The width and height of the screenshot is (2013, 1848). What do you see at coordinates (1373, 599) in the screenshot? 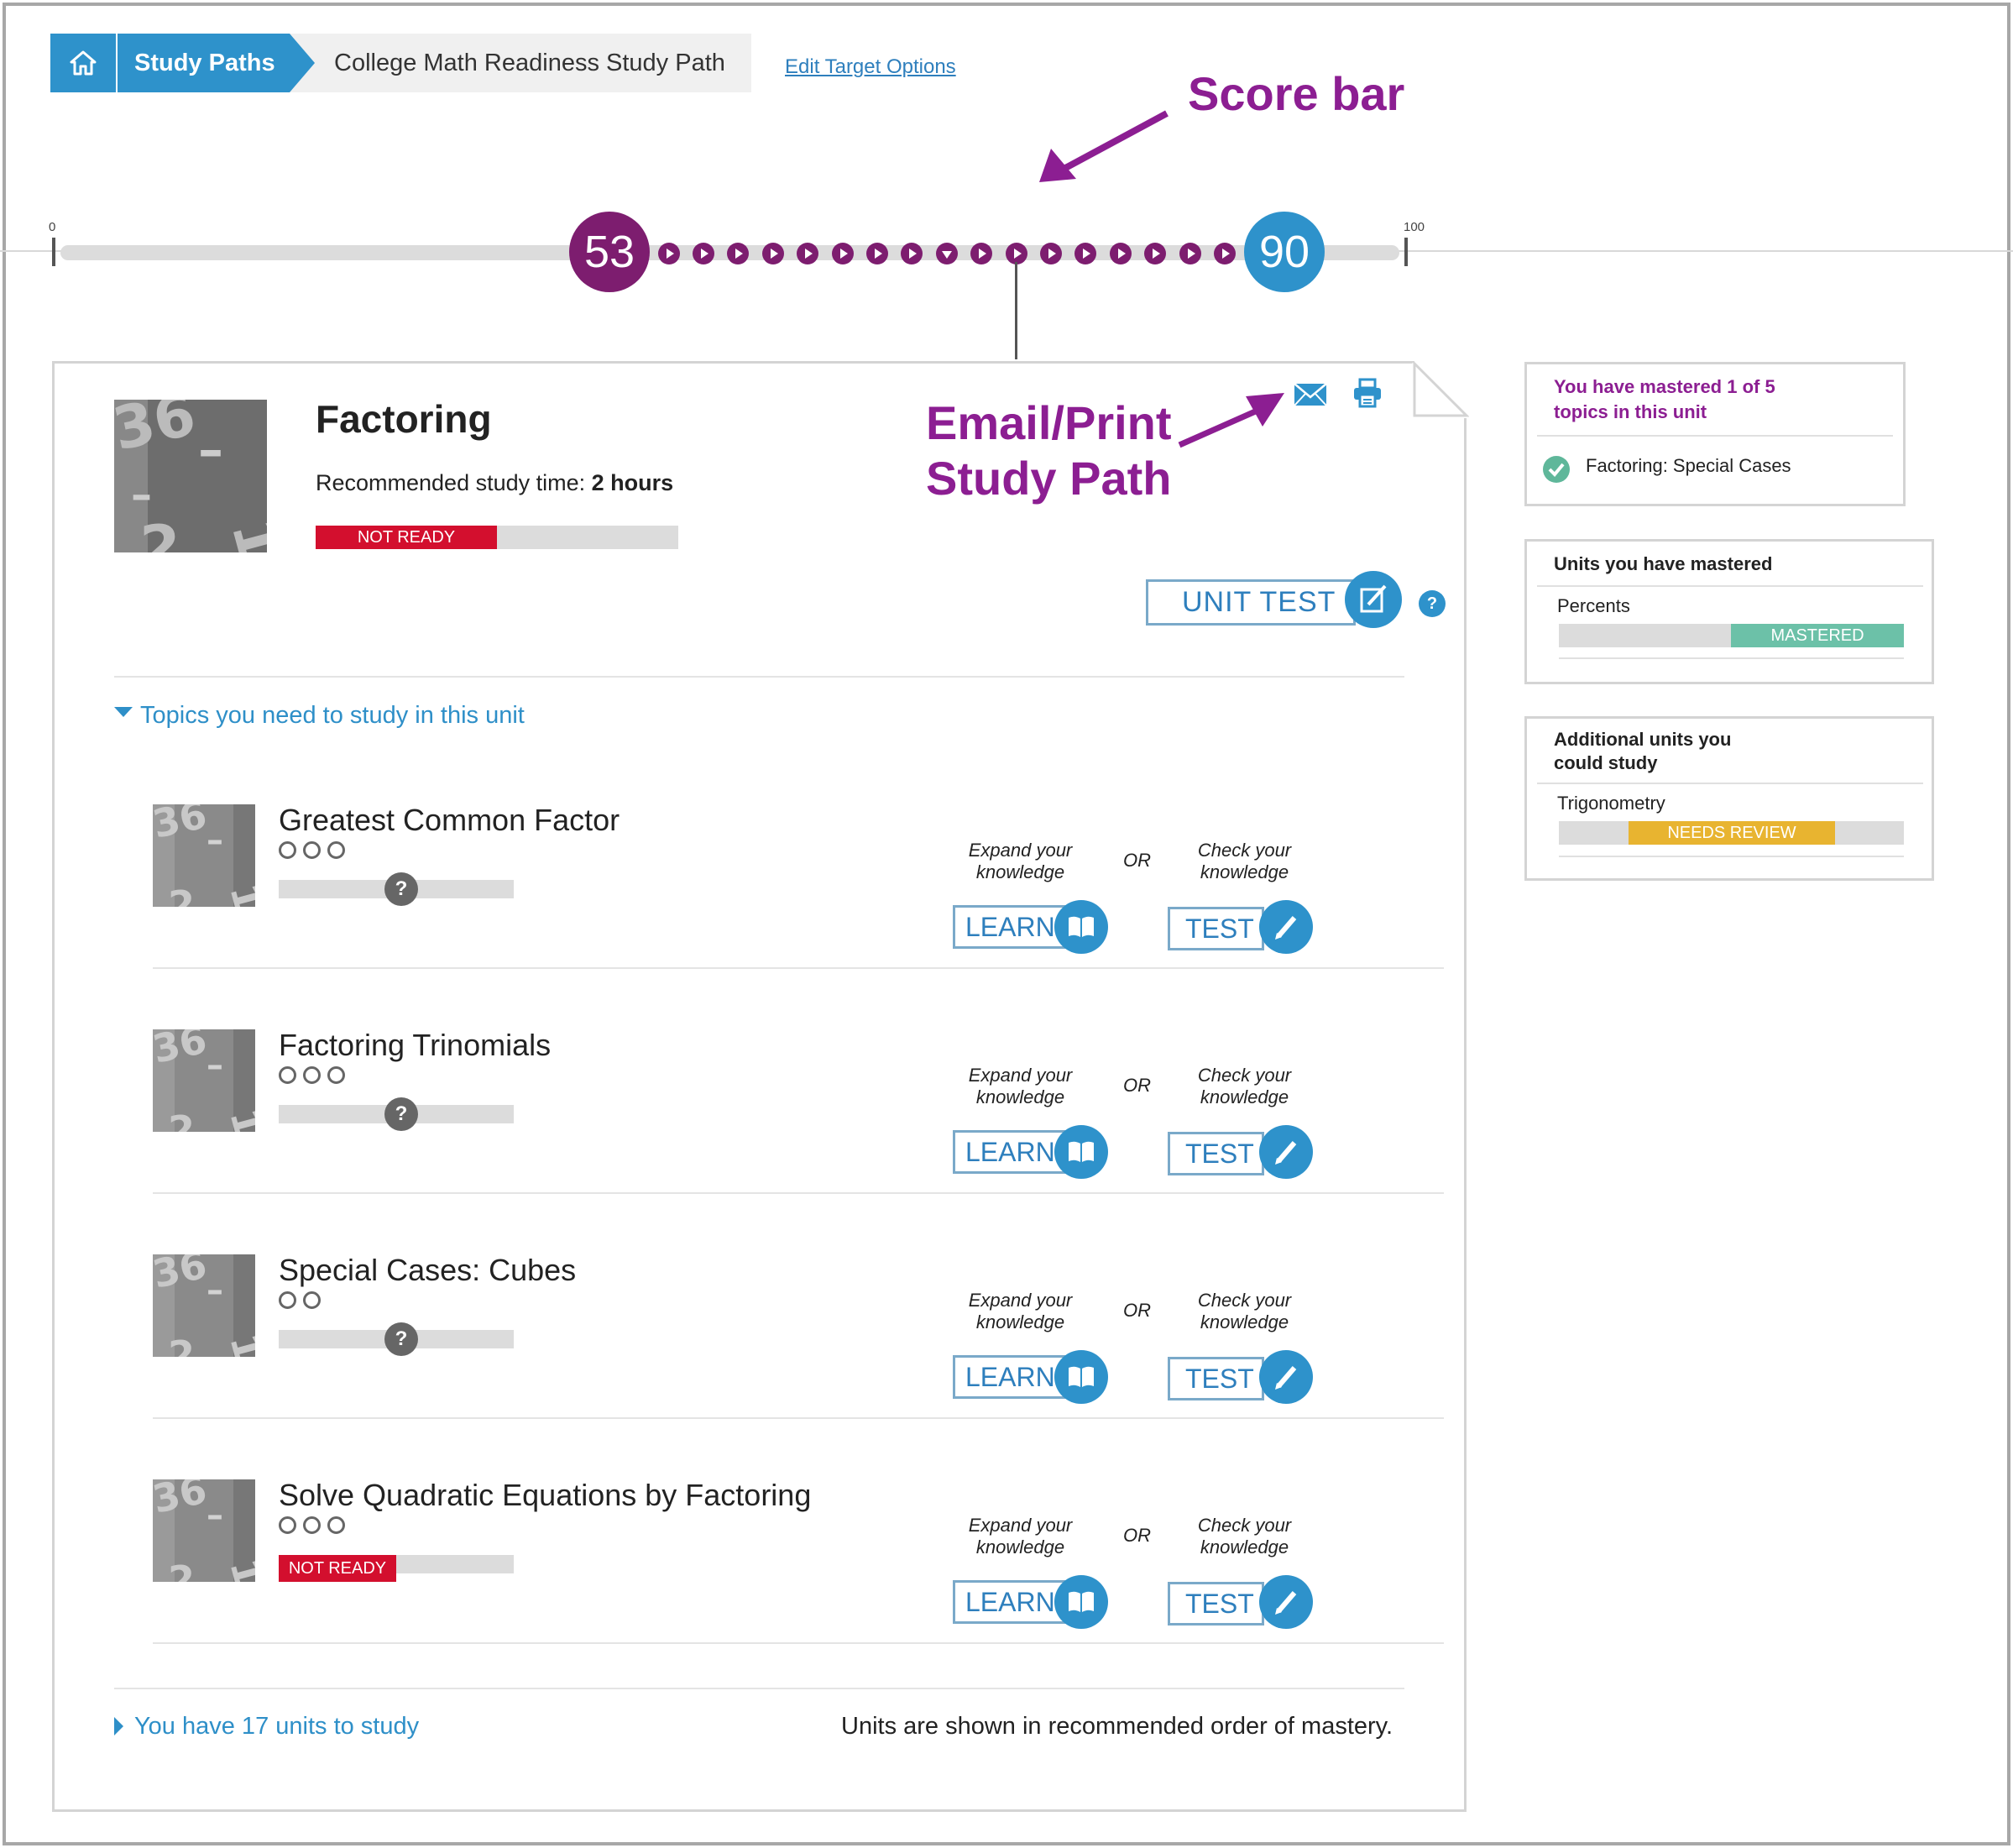
I see `unit-test-icon` at bounding box center [1373, 599].